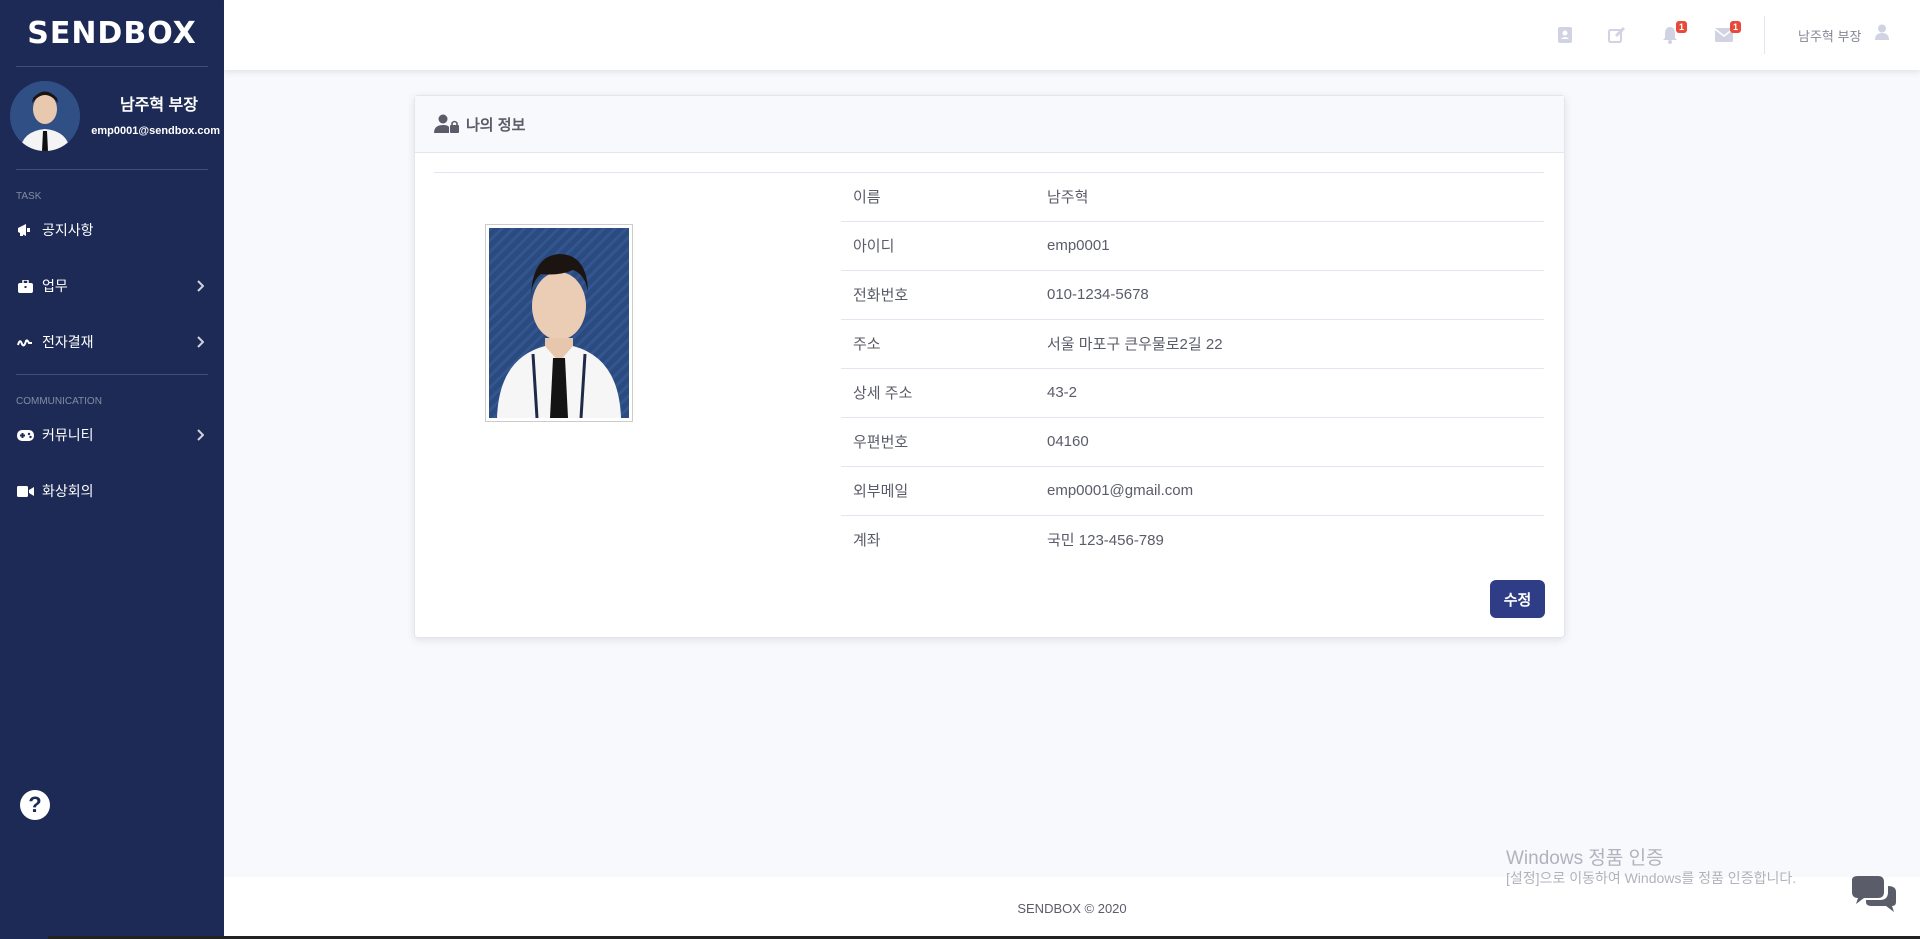 The image size is (1920, 939). I want to click on sidebar-item-label: 화상회의, so click(68, 491).